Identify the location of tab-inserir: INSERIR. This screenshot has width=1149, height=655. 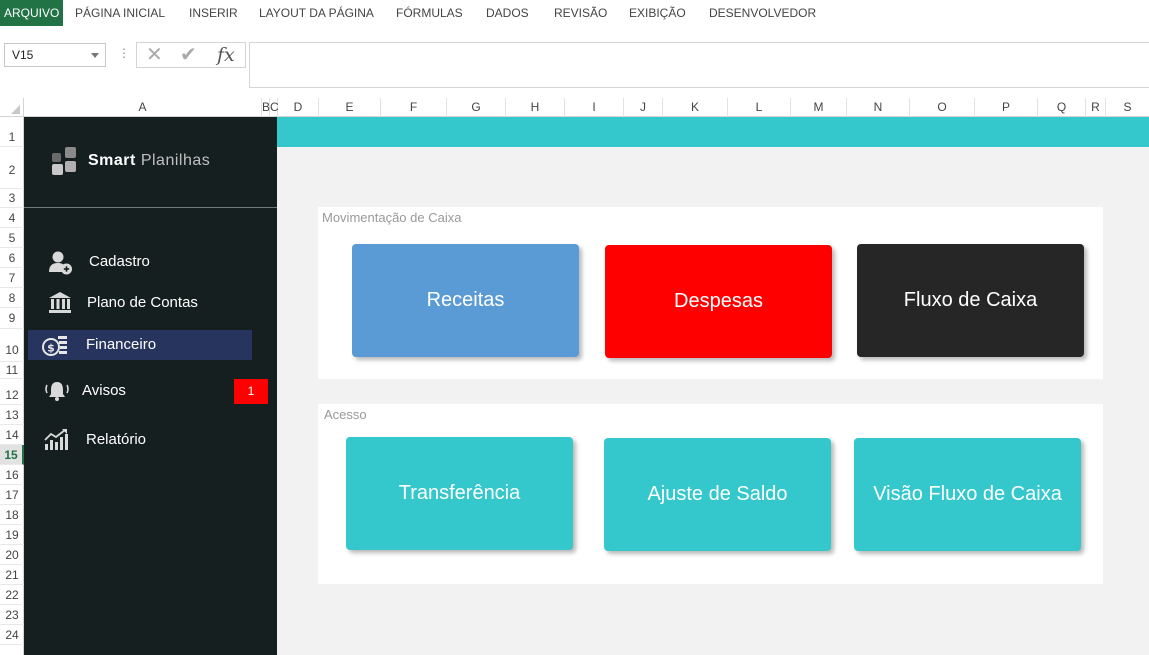
(213, 13).